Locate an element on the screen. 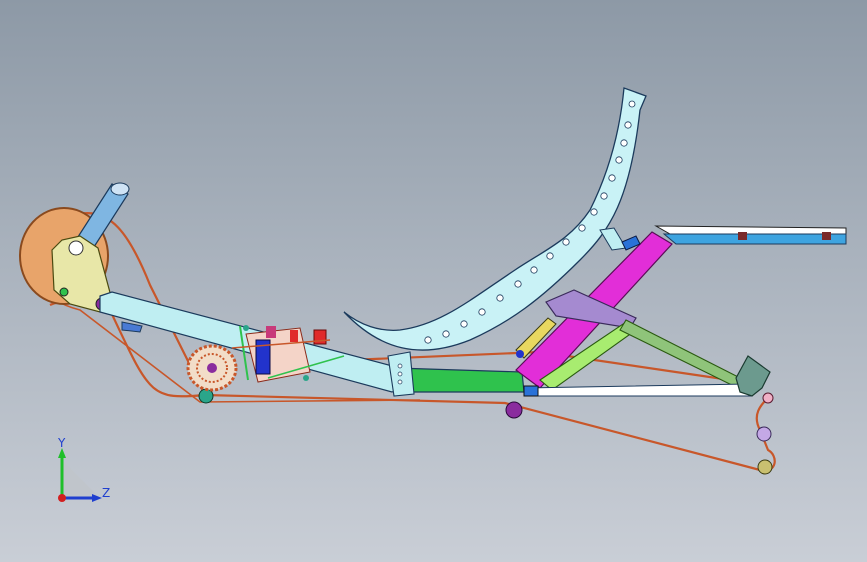 The height and width of the screenshot is (562, 867). coordinate-triad: Y Z is located at coordinates (85, 473).